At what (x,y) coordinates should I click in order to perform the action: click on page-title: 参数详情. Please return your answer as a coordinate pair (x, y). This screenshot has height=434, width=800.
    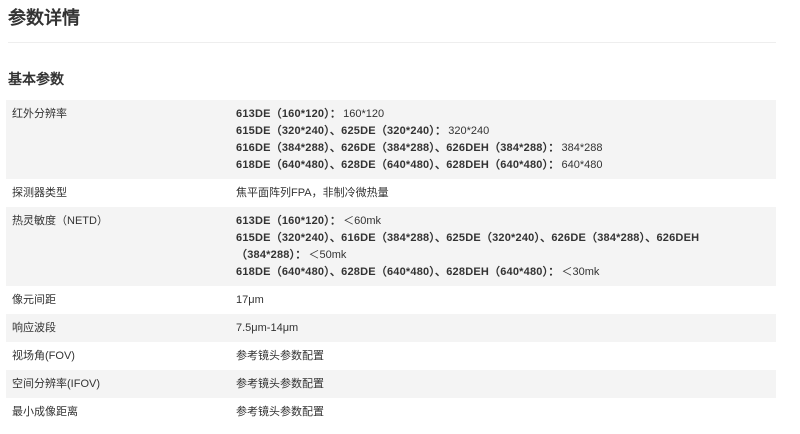
    Looking at the image, I should click on (44, 18).